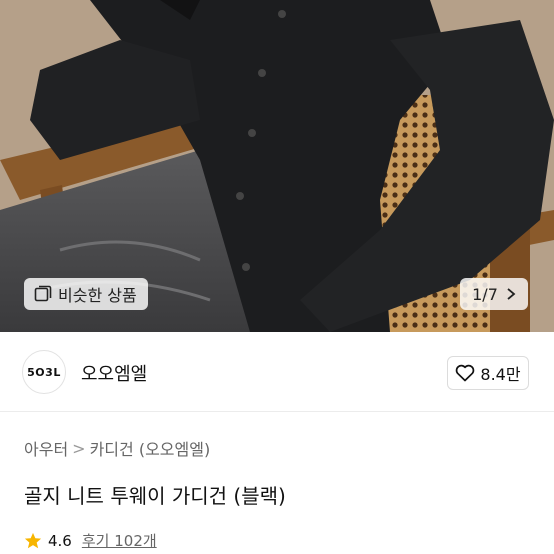 Image resolution: width=554 pixels, height=554 pixels. What do you see at coordinates (485, 294) in the screenshot?
I see `pager-count: 1/7` at bounding box center [485, 294].